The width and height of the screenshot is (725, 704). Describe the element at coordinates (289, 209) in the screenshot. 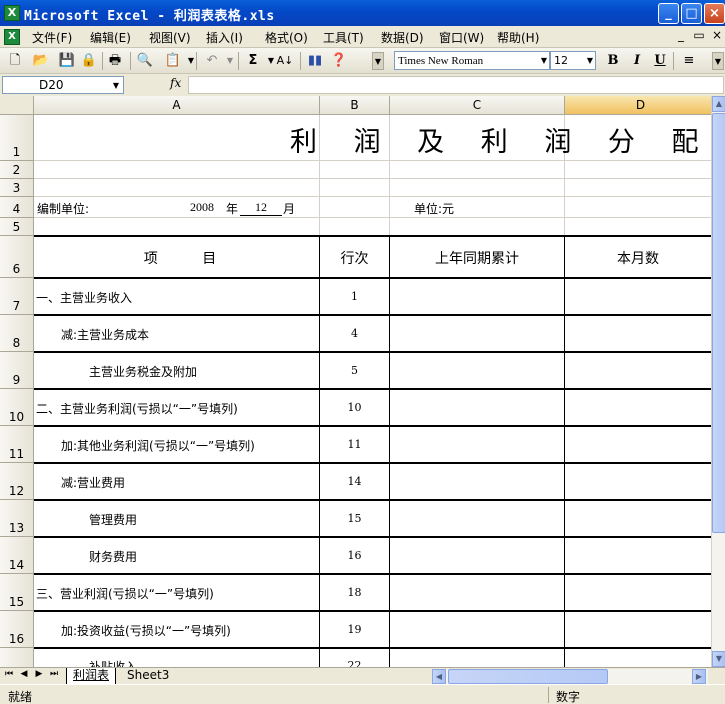

I see `month-suffix: 月` at that location.